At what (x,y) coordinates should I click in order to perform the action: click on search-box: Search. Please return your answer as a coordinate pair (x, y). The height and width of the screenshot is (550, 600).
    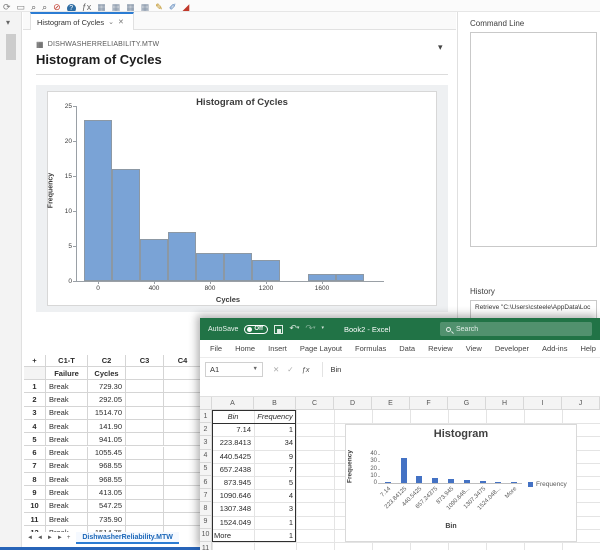
    Looking at the image, I should click on (516, 329).